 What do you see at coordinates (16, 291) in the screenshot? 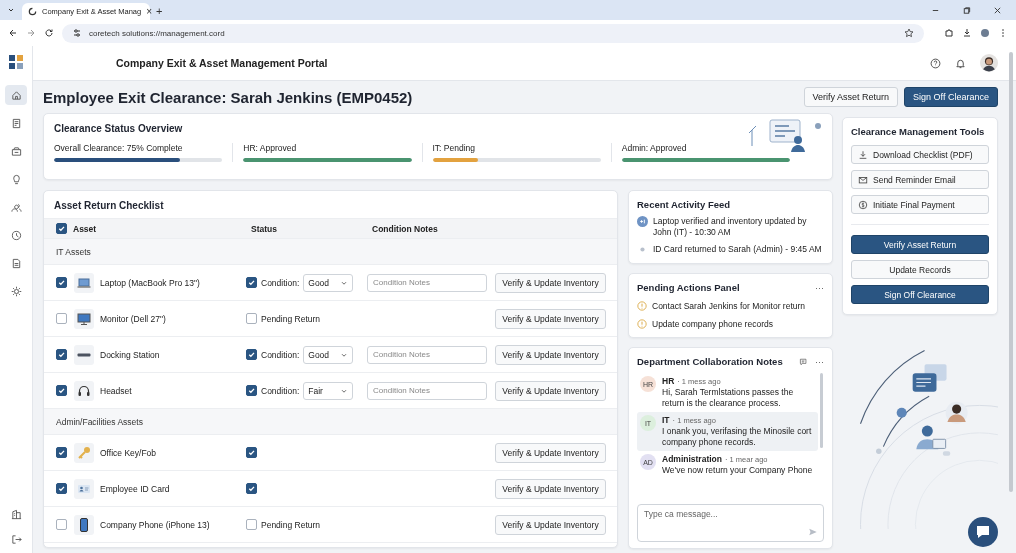
I see `settings-icon` at bounding box center [16, 291].